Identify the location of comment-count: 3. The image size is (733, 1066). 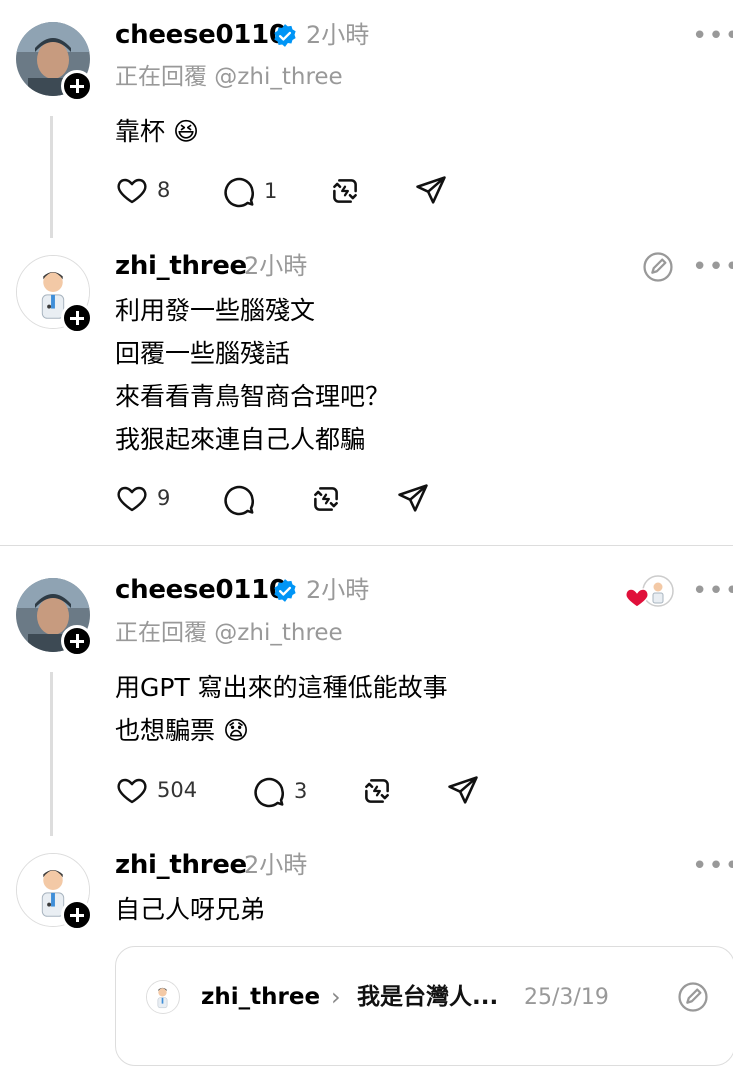
(301, 791).